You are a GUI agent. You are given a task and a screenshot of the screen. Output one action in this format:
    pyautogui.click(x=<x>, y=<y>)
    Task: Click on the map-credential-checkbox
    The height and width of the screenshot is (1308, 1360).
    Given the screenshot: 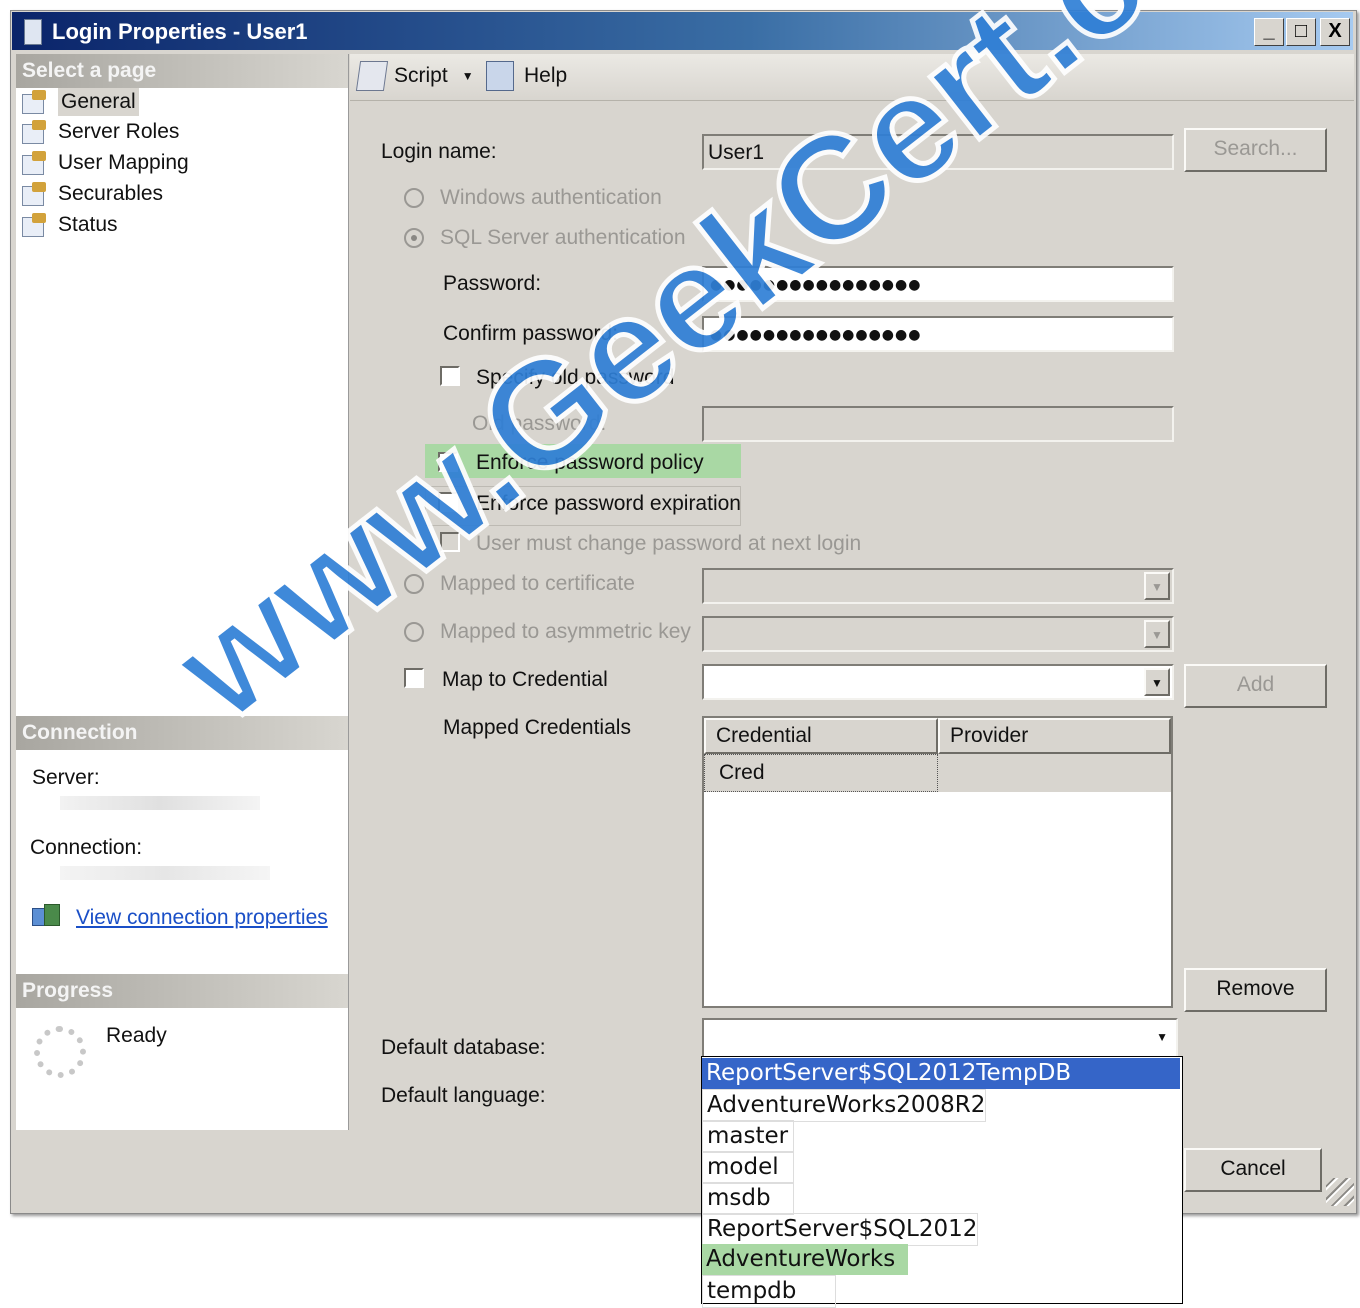 What is the action you would take?
    pyautogui.click(x=414, y=678)
    